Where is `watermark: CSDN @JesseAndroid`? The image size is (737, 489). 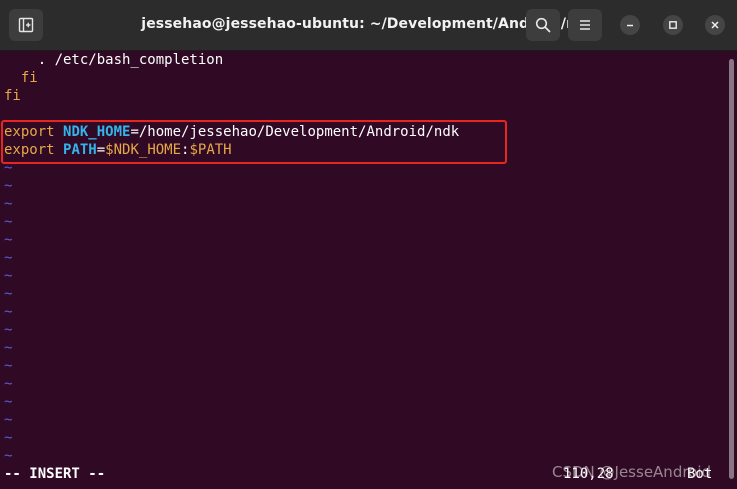 watermark: CSDN @JesseAndroid is located at coordinates (632, 472).